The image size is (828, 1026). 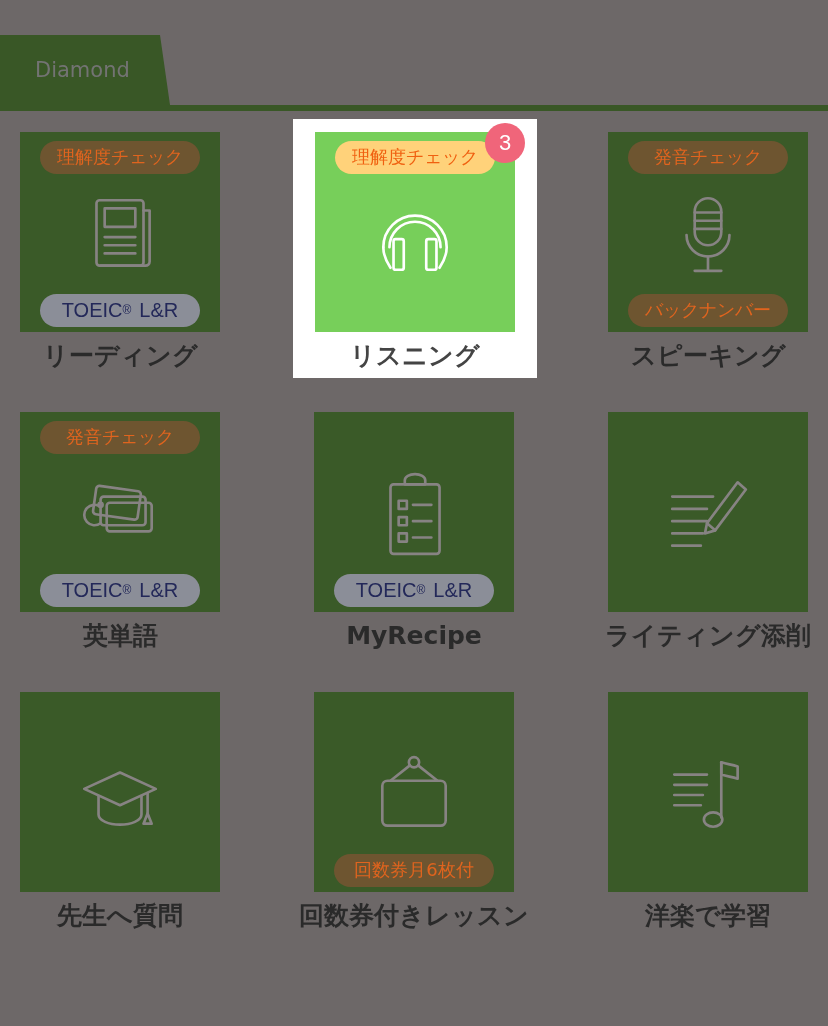 I want to click on menu-cell: 回数券月6枚付 回数券付きレッスン, so click(x=414, y=808).